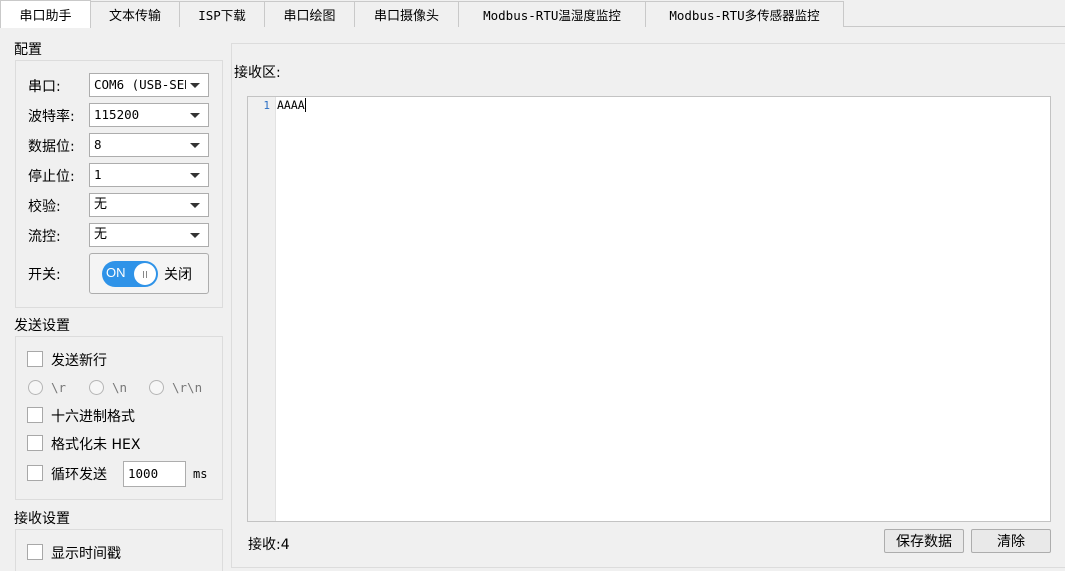 The width and height of the screenshot is (1065, 571). What do you see at coordinates (35, 473) in the screenshot?
I see `loop-send-checkbox` at bounding box center [35, 473].